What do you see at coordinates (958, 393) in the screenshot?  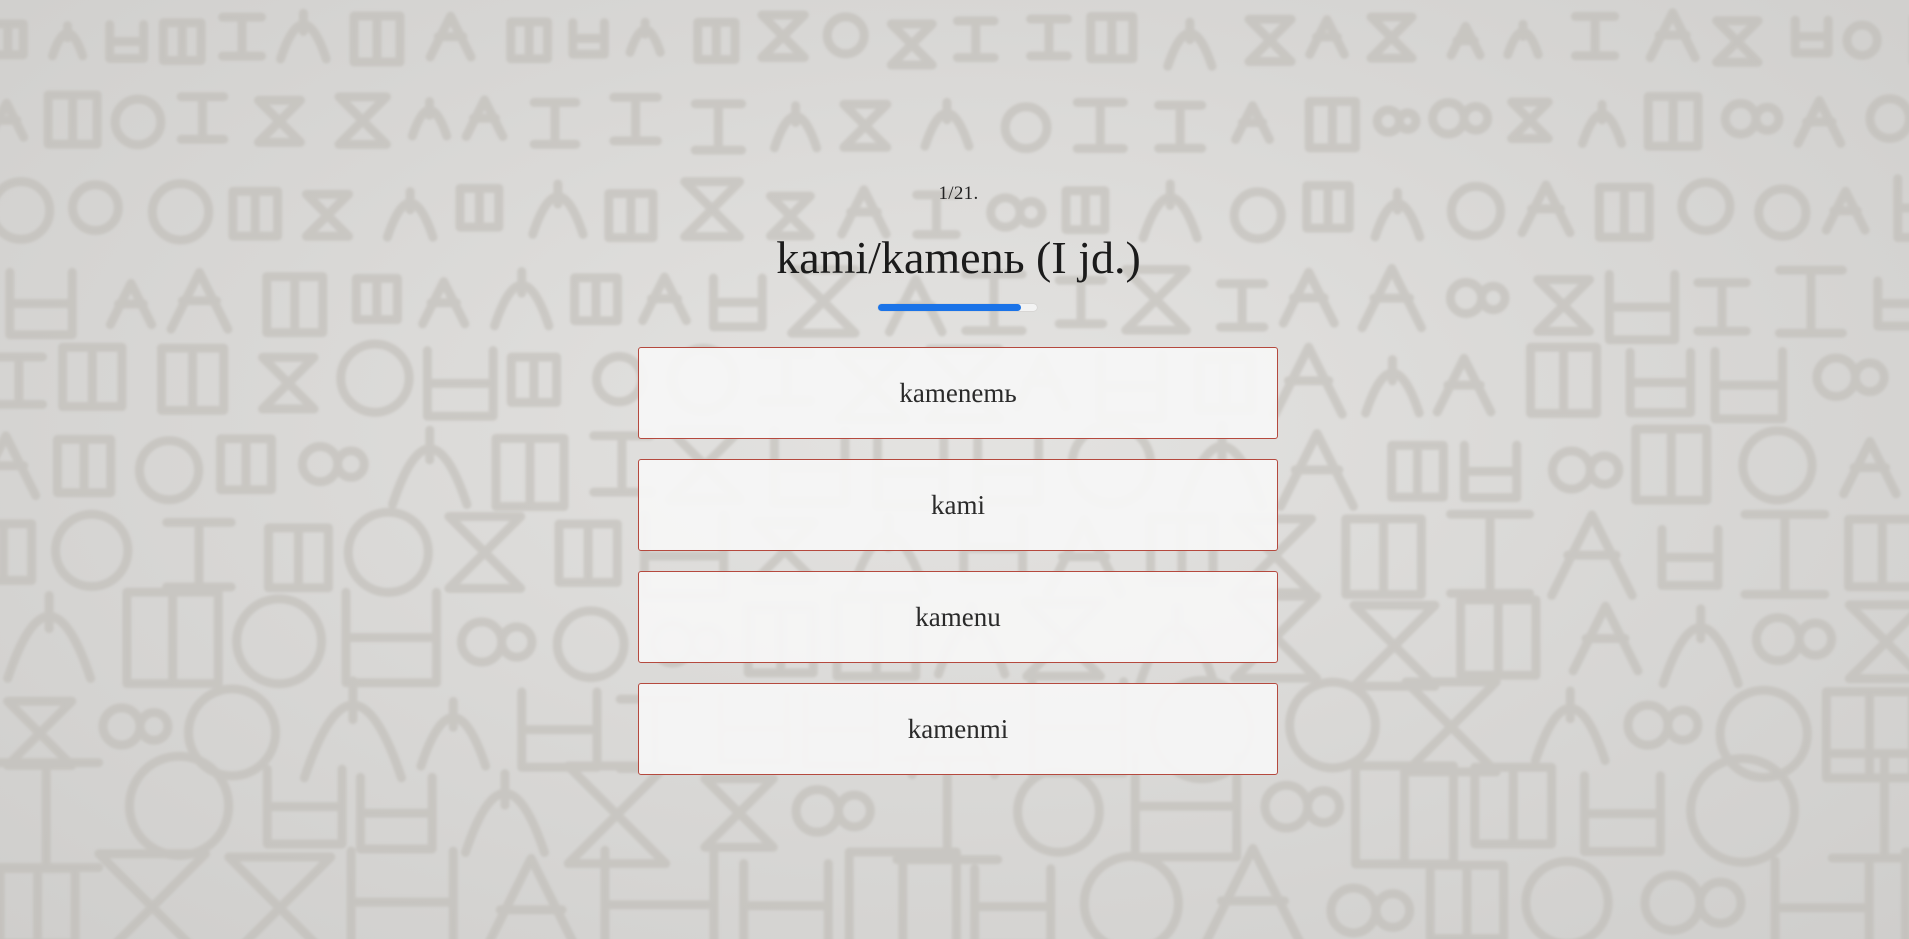 I see `answer-option-1: kamenemь` at bounding box center [958, 393].